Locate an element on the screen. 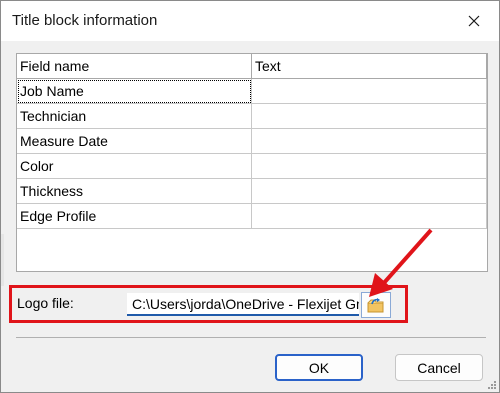 The height and width of the screenshot is (393, 500). arrow-icon is located at coordinates (401, 262).